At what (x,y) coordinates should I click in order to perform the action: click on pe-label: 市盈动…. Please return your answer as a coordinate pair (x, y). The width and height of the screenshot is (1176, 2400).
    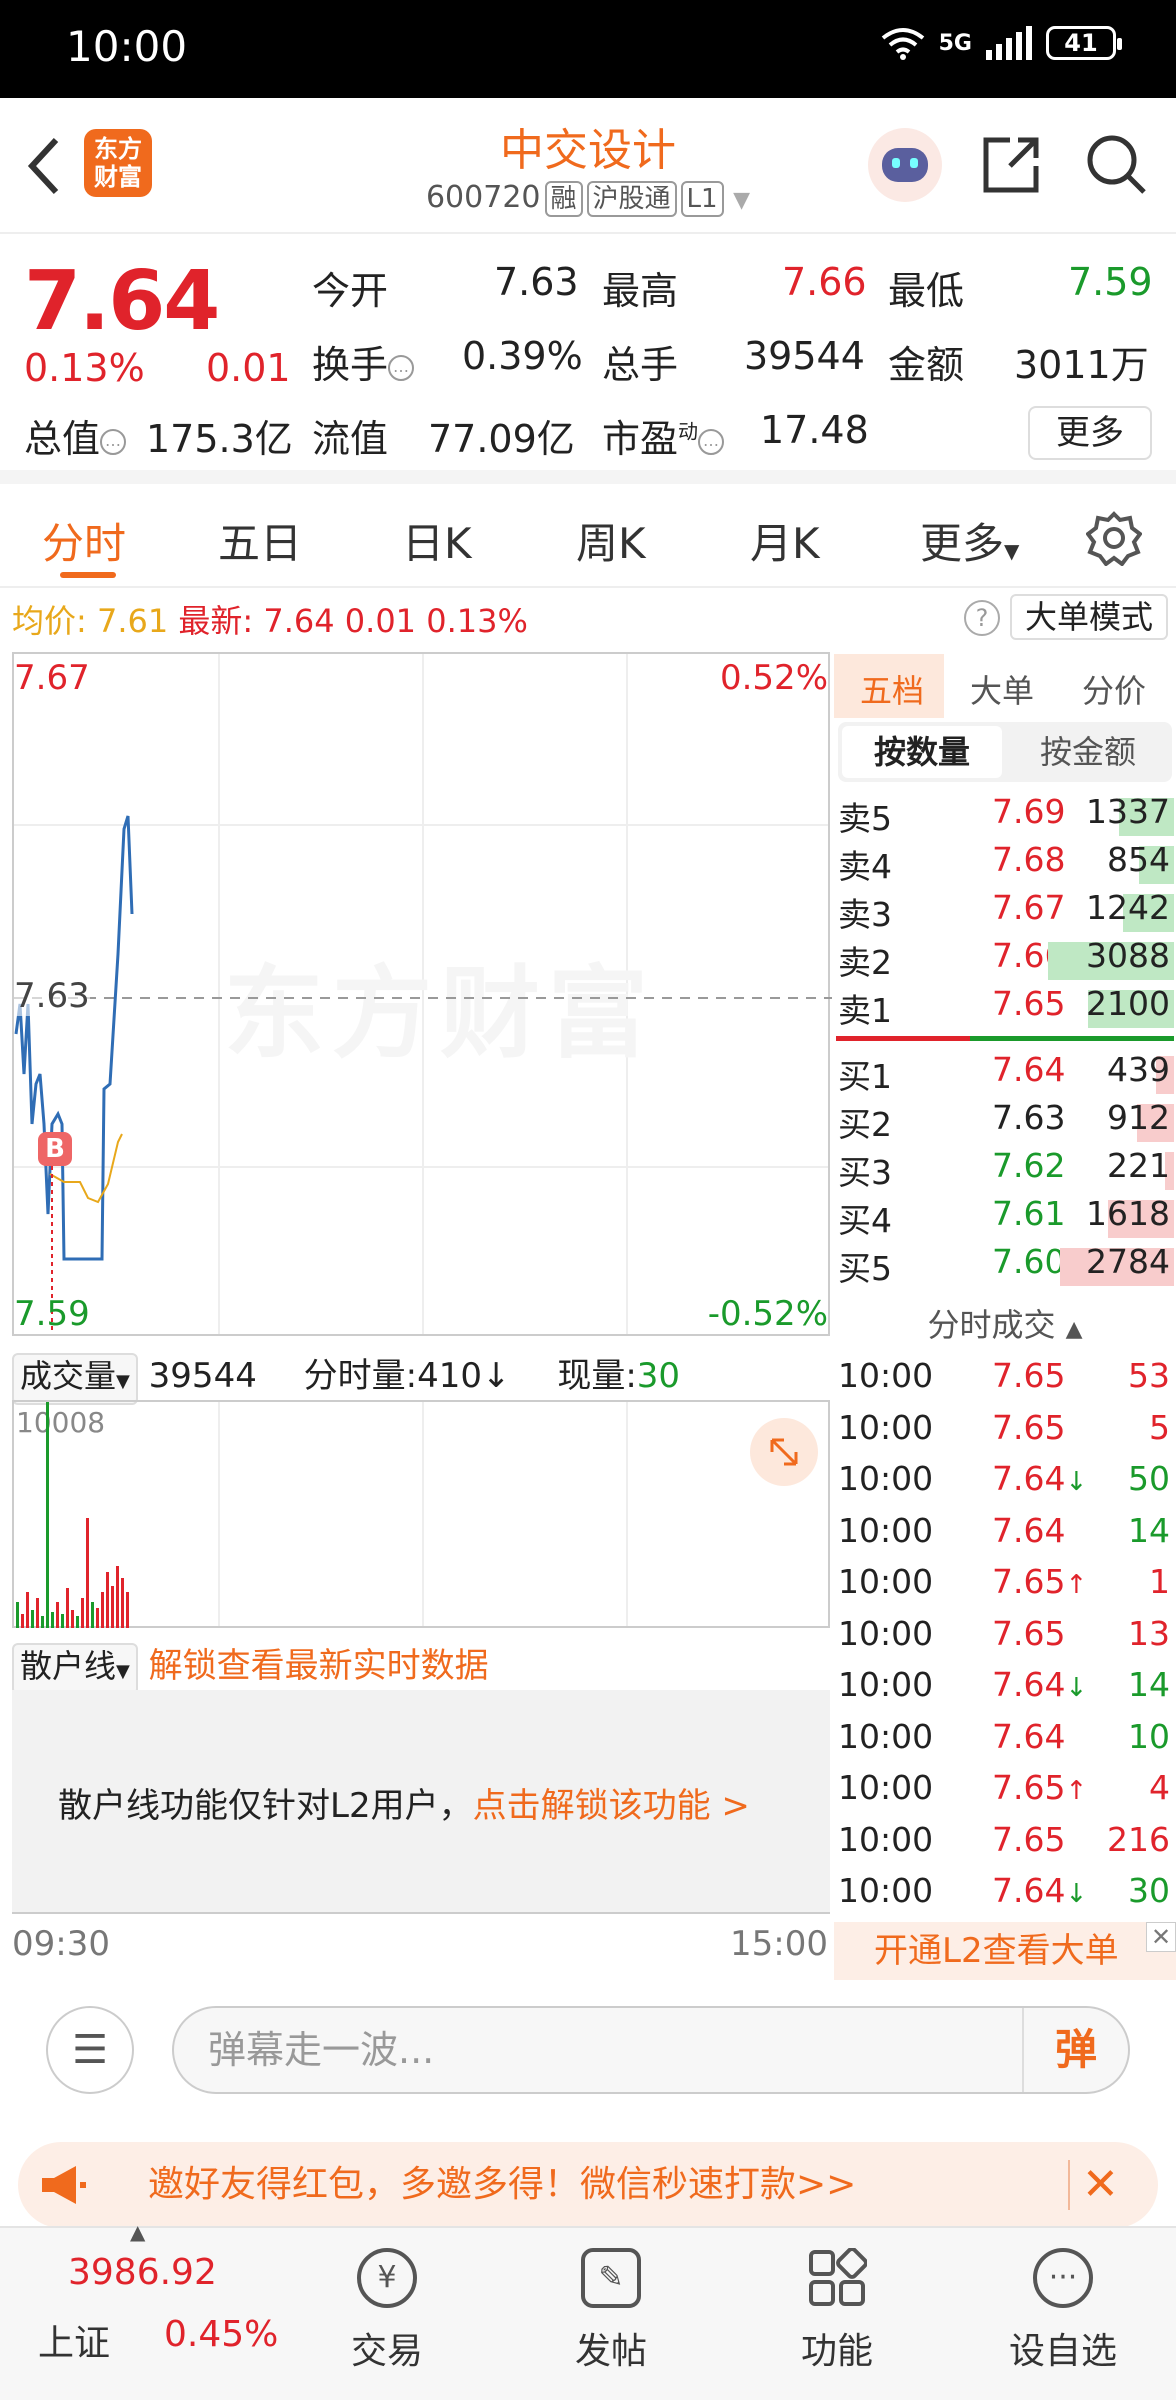
    Looking at the image, I should click on (663, 435).